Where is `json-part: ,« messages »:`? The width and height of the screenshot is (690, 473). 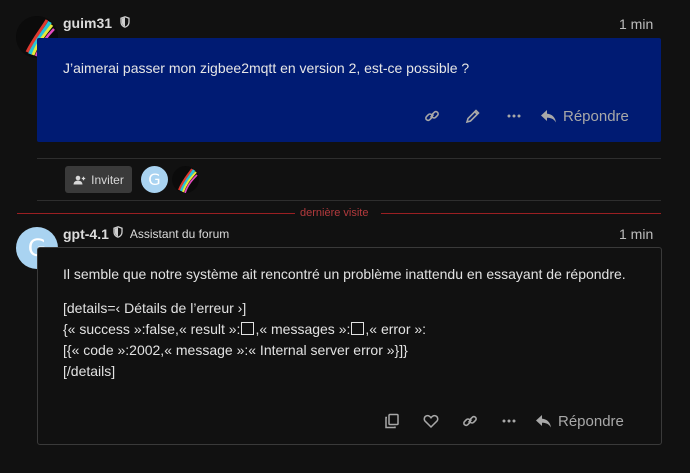
json-part: ,« messages »: is located at coordinates (303, 329).